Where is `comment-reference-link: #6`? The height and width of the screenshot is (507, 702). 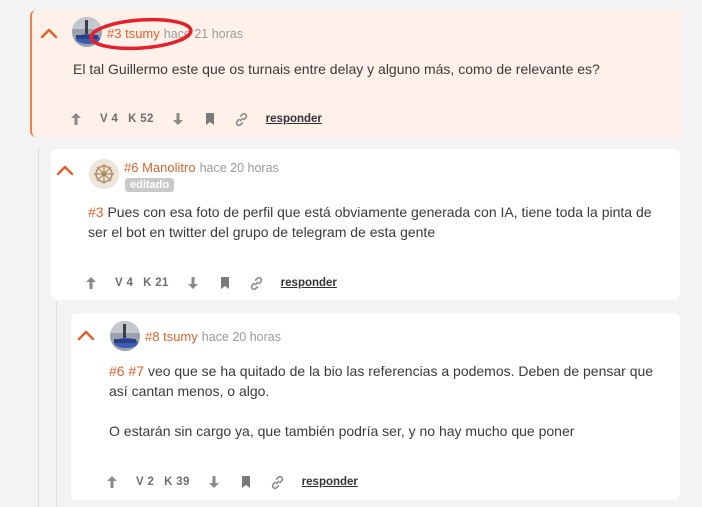
comment-reference-link: #6 is located at coordinates (117, 371).